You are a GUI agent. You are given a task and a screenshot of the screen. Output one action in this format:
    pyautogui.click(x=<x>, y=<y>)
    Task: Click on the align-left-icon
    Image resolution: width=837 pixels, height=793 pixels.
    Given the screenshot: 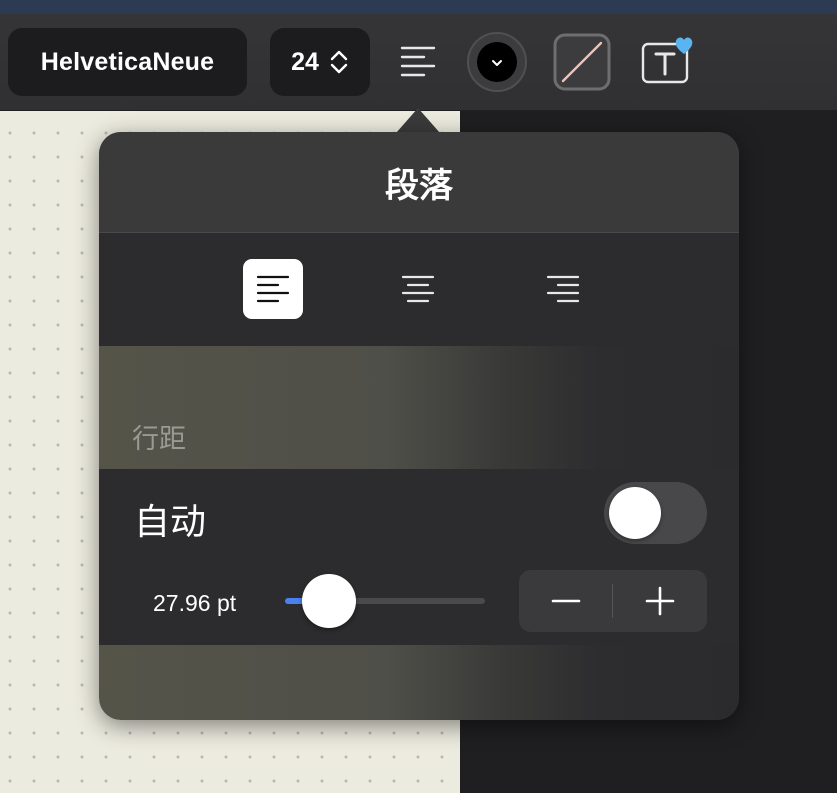 What is the action you would take?
    pyautogui.click(x=273, y=289)
    